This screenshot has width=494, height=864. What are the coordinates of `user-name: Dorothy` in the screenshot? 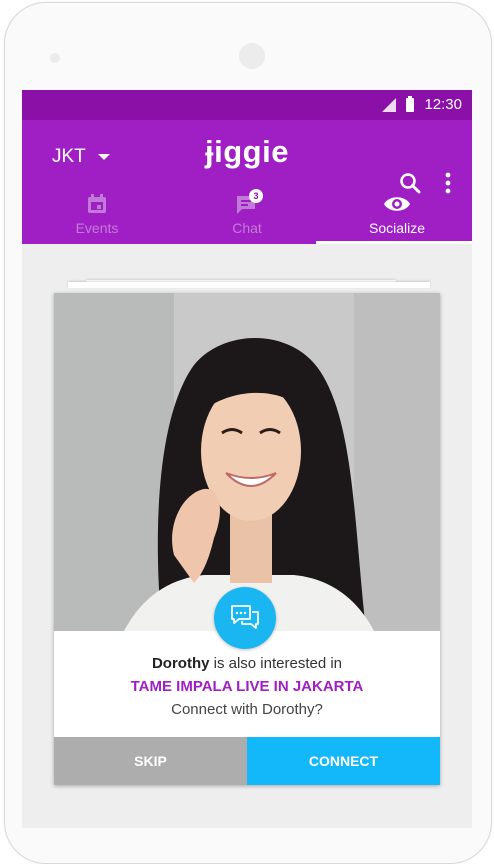 It's located at (180, 663).